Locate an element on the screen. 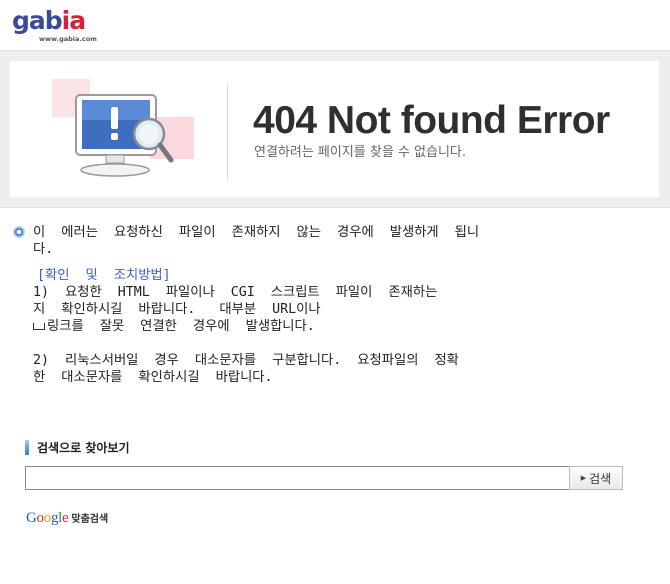  bullet-icon is located at coordinates (19, 232).